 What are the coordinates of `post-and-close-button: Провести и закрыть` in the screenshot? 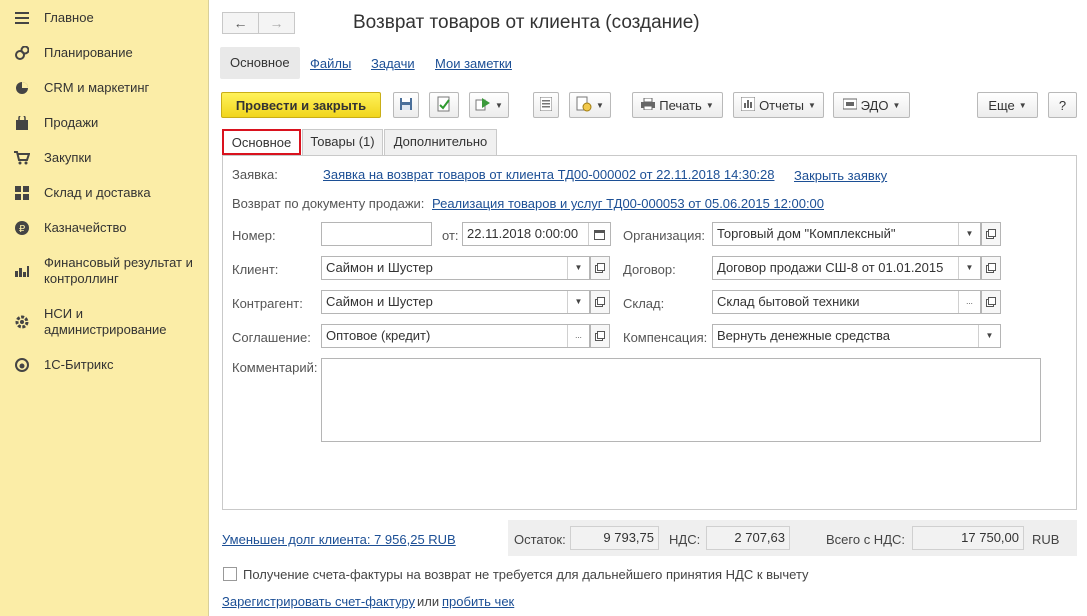 It's located at (301, 105).